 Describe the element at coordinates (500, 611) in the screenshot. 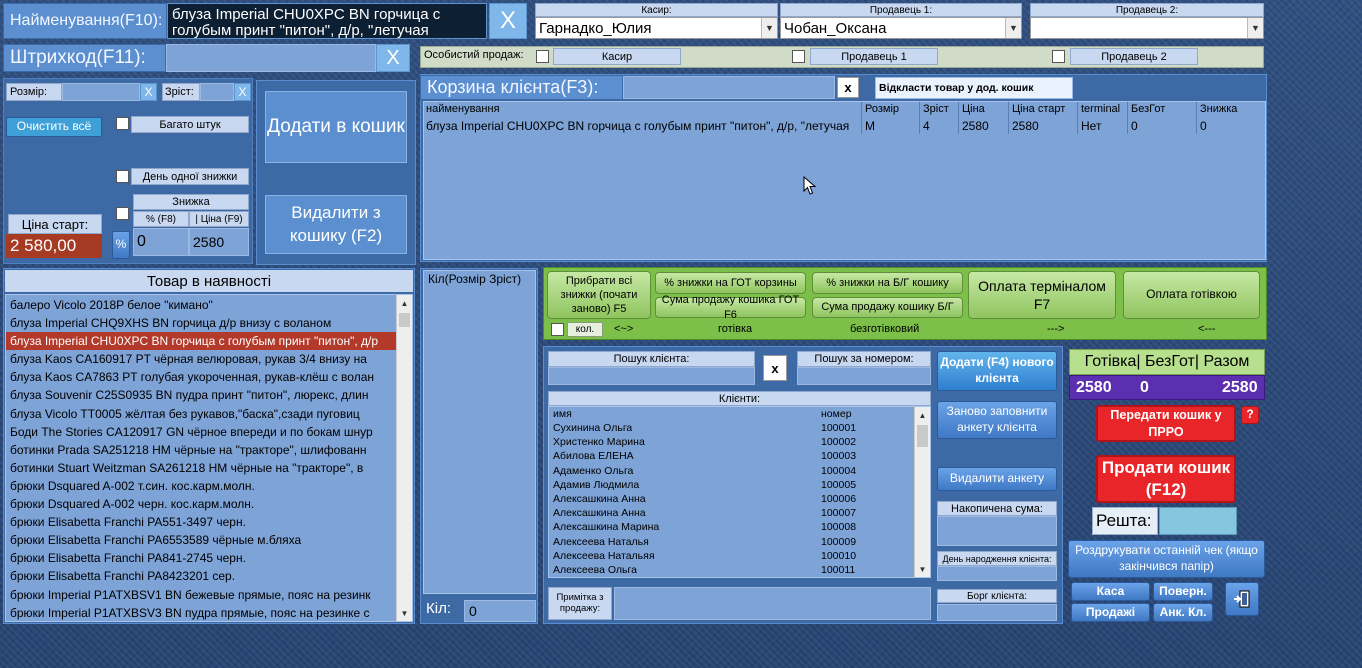

I see `qty-input: 0` at that location.